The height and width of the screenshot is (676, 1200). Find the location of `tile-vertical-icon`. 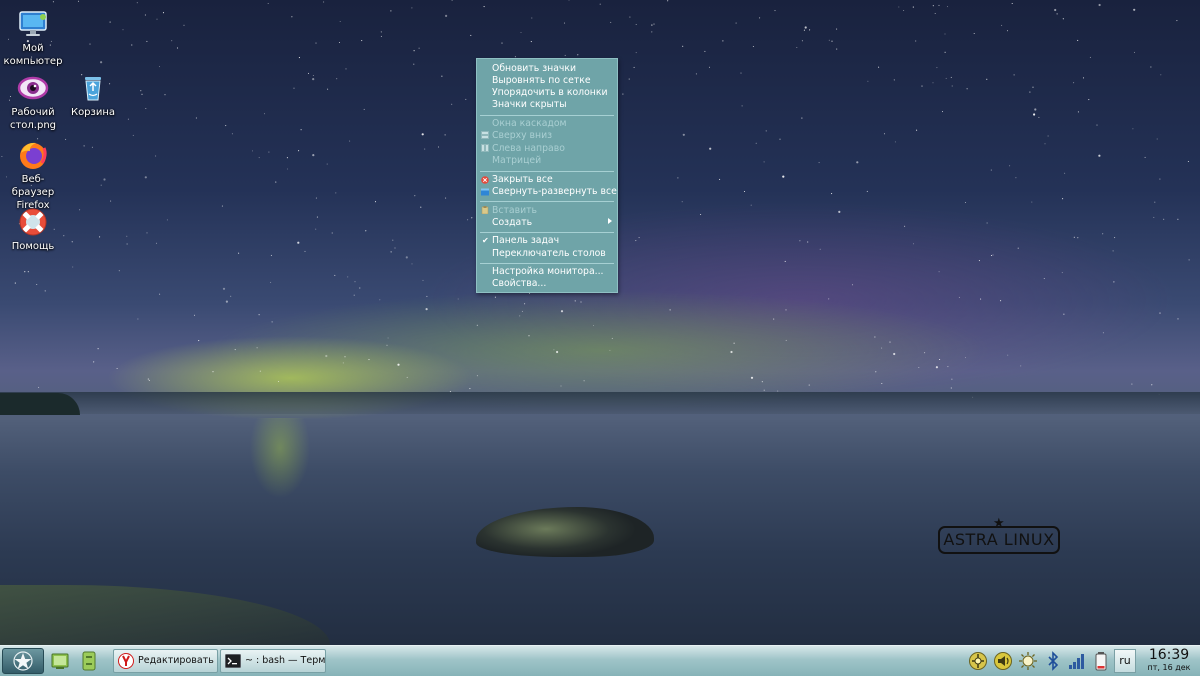

tile-vertical-icon is located at coordinates (485, 135).